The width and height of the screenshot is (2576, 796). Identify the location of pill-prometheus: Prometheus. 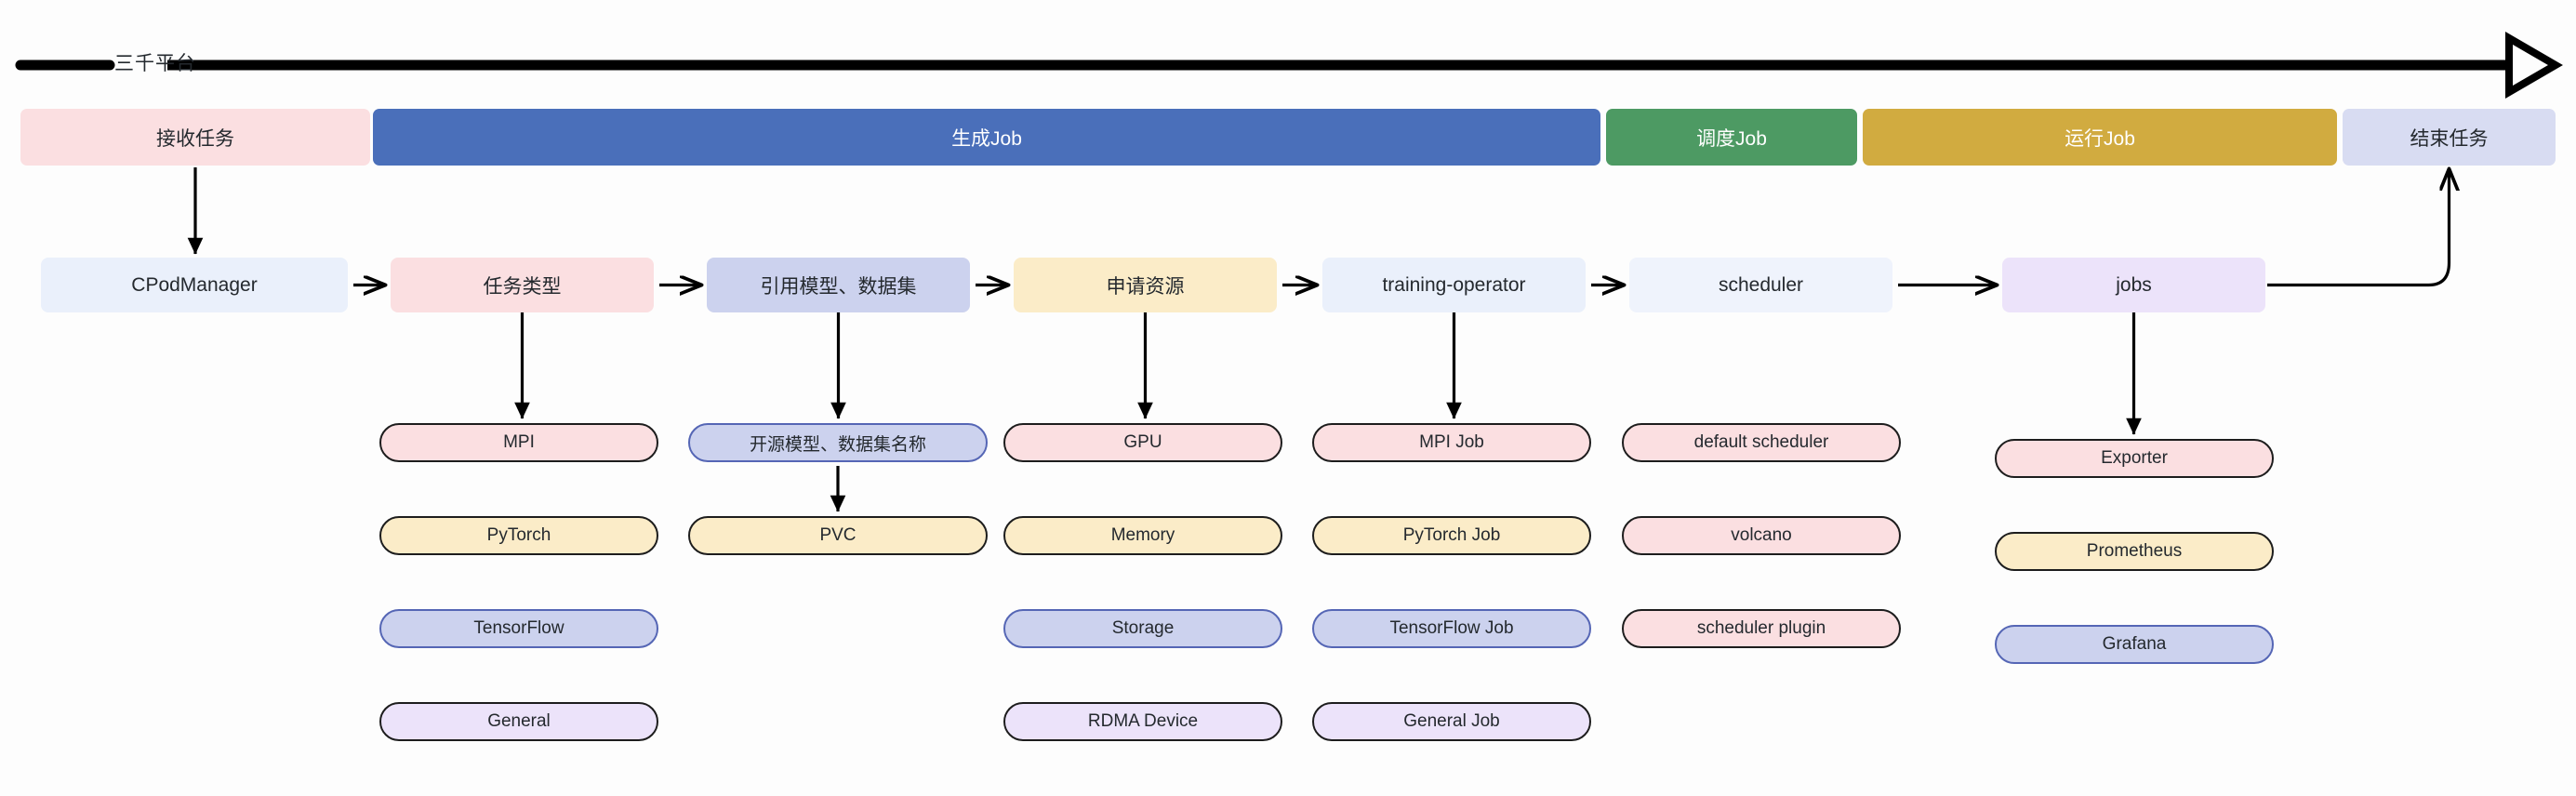
(2134, 552).